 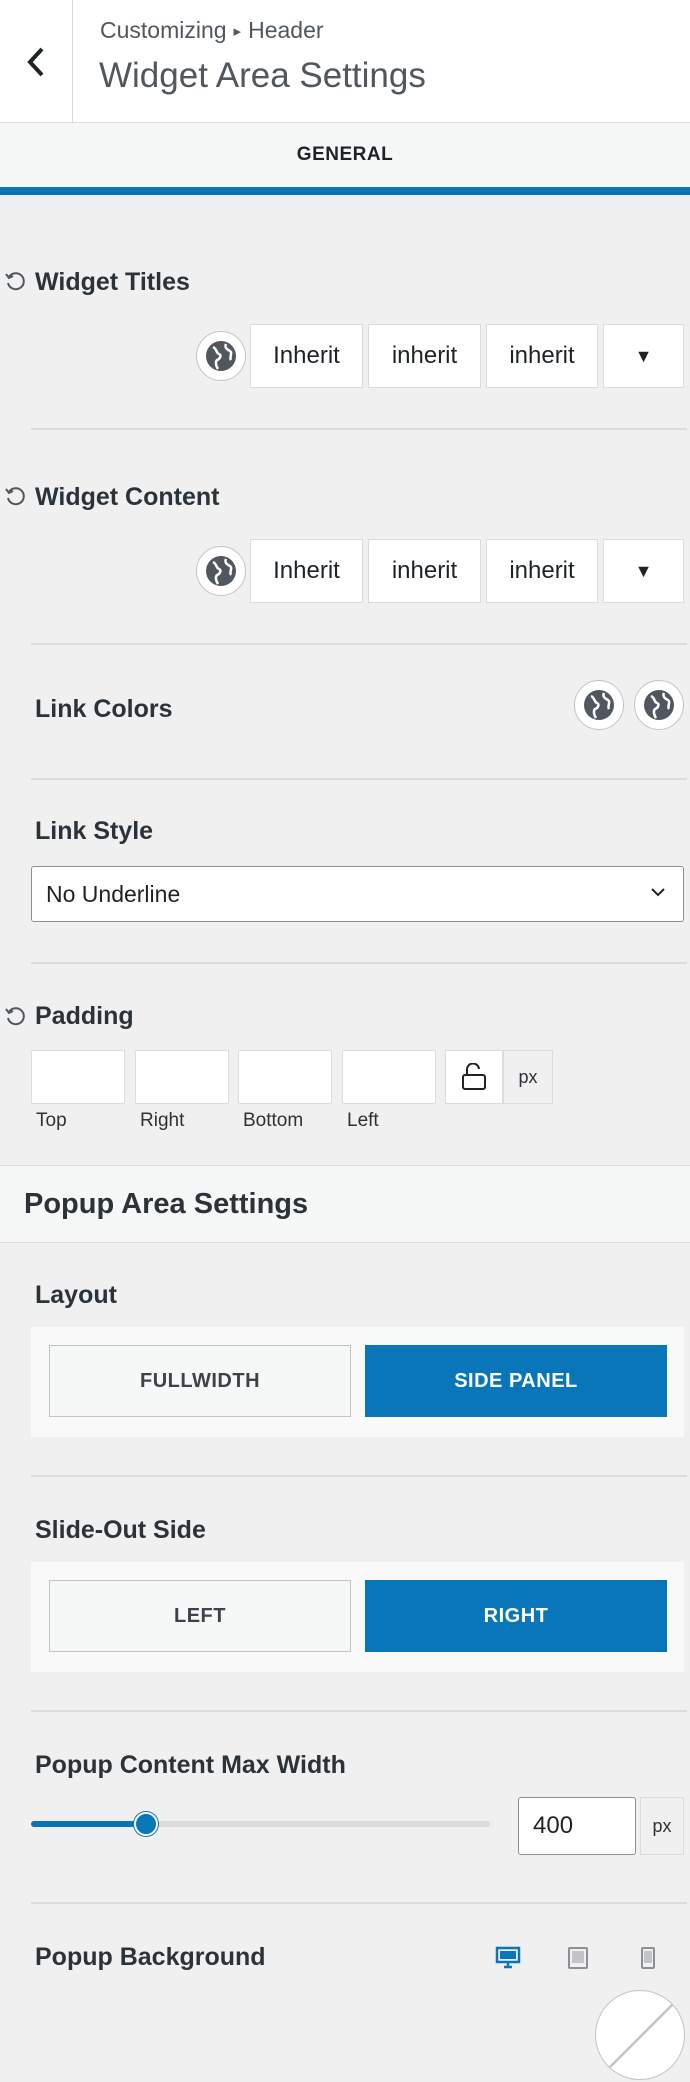 I want to click on layout-side-panel-button: SIDE PANEL, so click(x=516, y=1381).